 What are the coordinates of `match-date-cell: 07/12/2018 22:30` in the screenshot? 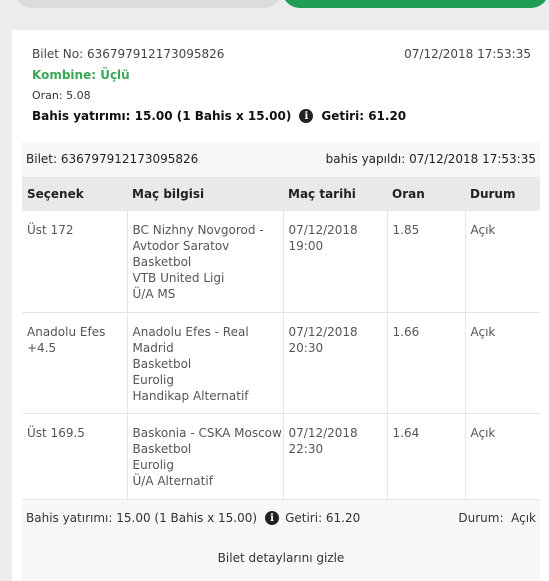 It's located at (335, 456).